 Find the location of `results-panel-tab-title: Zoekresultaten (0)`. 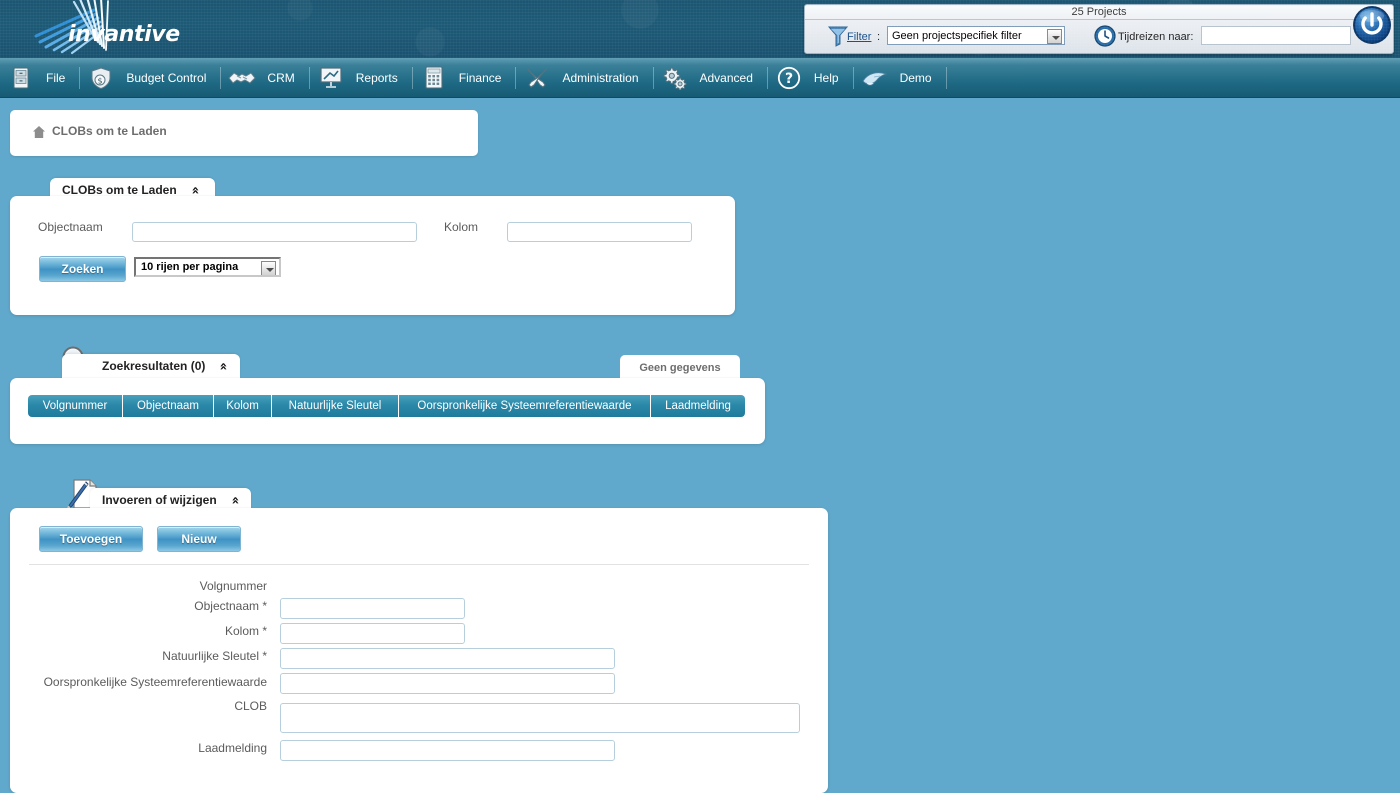

results-panel-tab-title: Zoekresultaten (0) is located at coordinates (154, 366).